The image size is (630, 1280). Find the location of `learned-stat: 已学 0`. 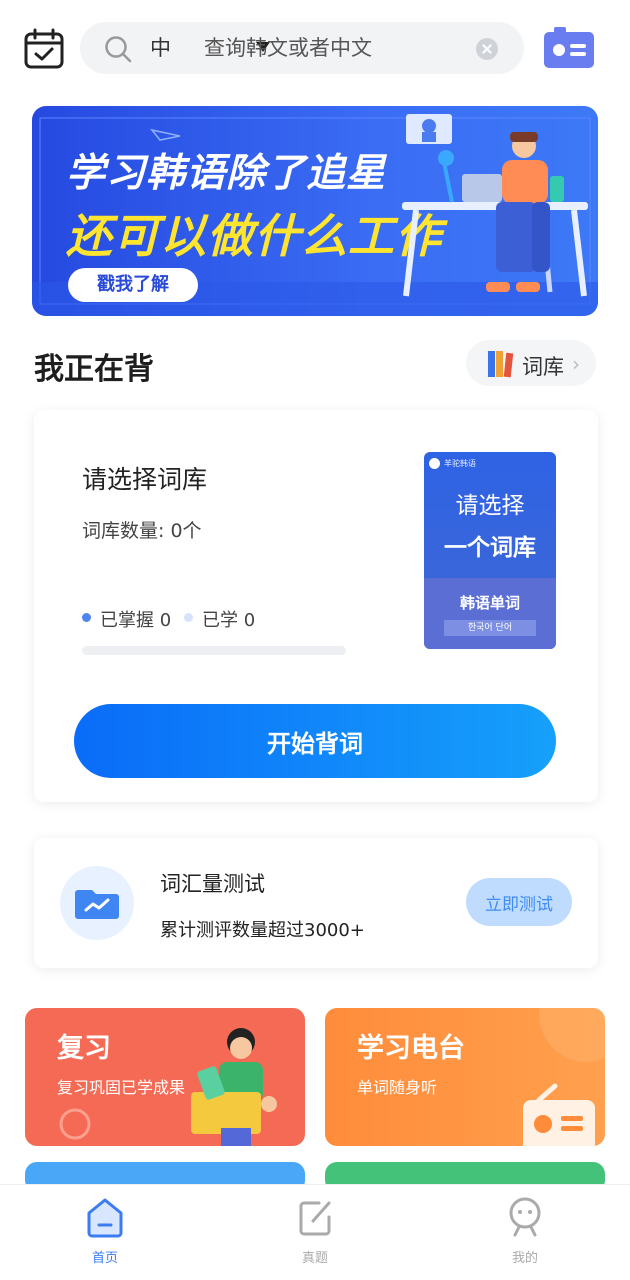

learned-stat: 已学 0 is located at coordinates (229, 620).